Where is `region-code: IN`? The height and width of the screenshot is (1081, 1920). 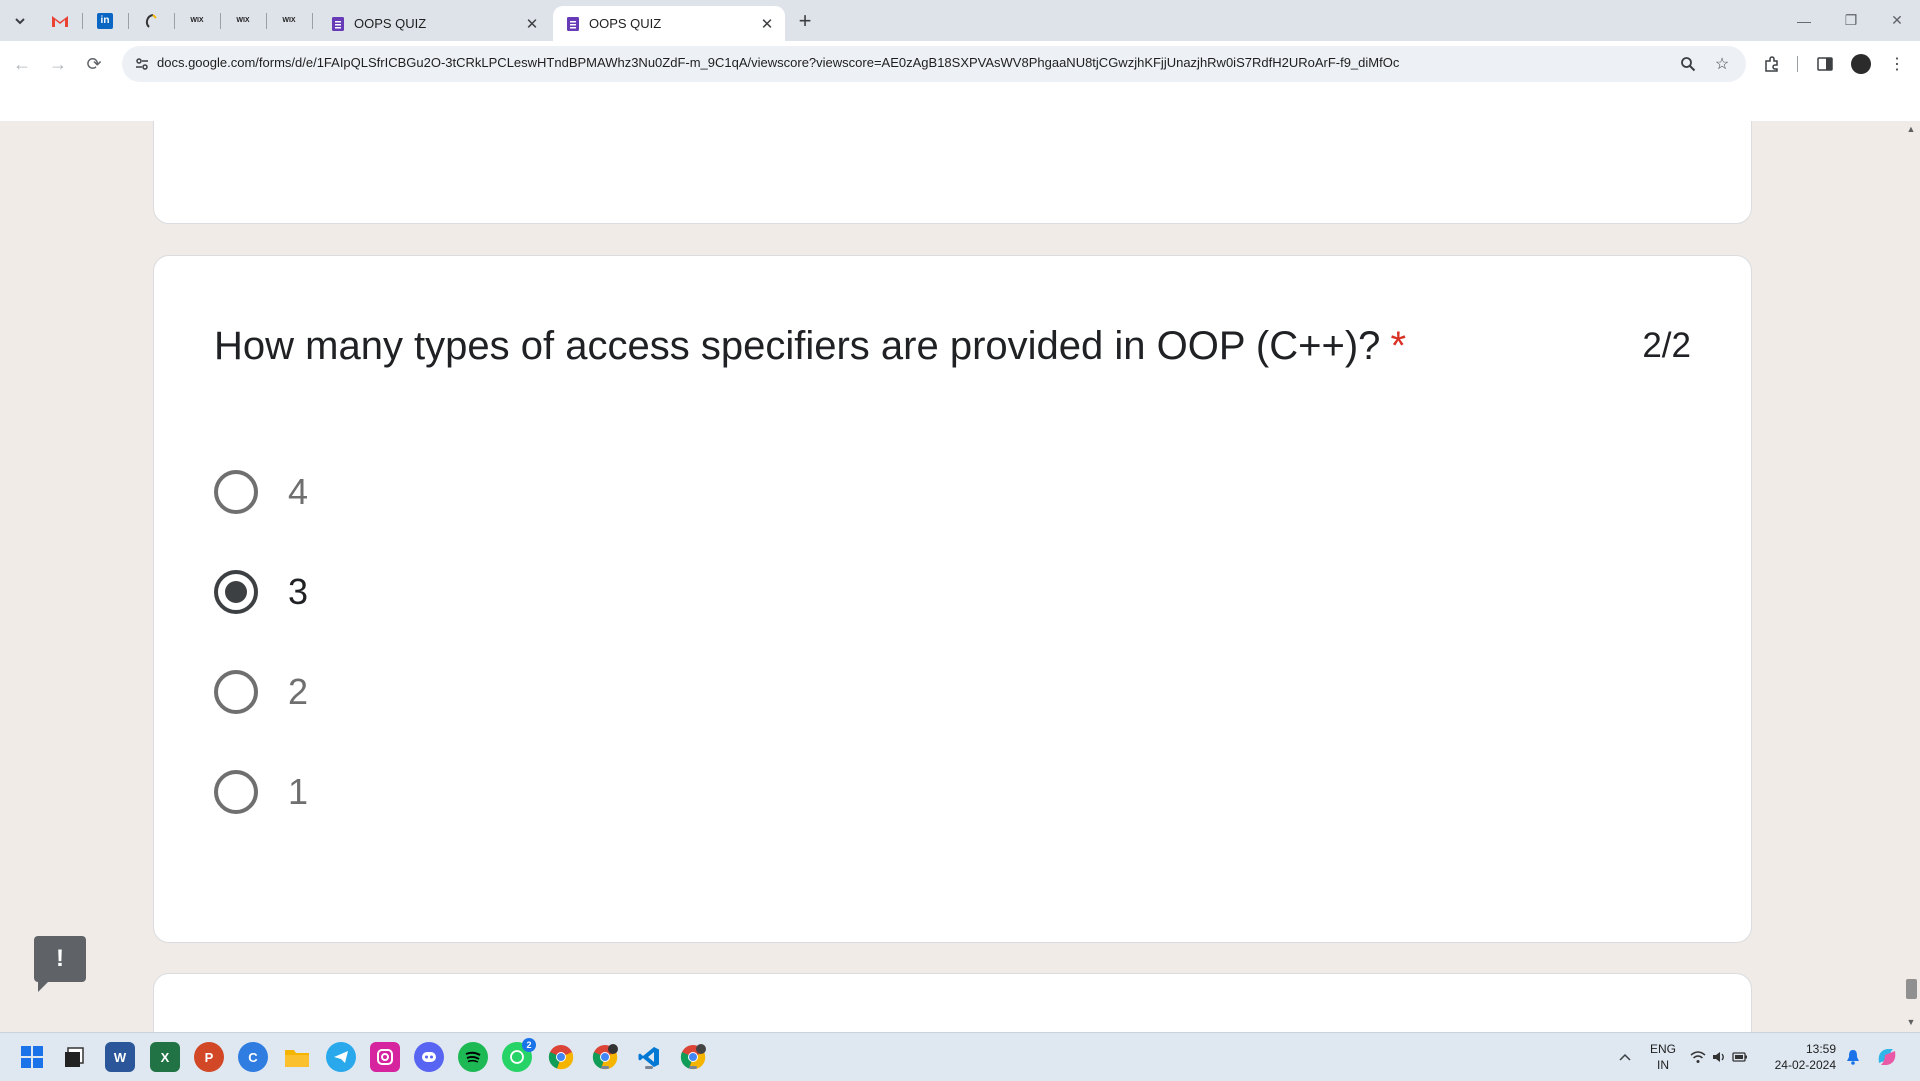 region-code: IN is located at coordinates (1663, 1065).